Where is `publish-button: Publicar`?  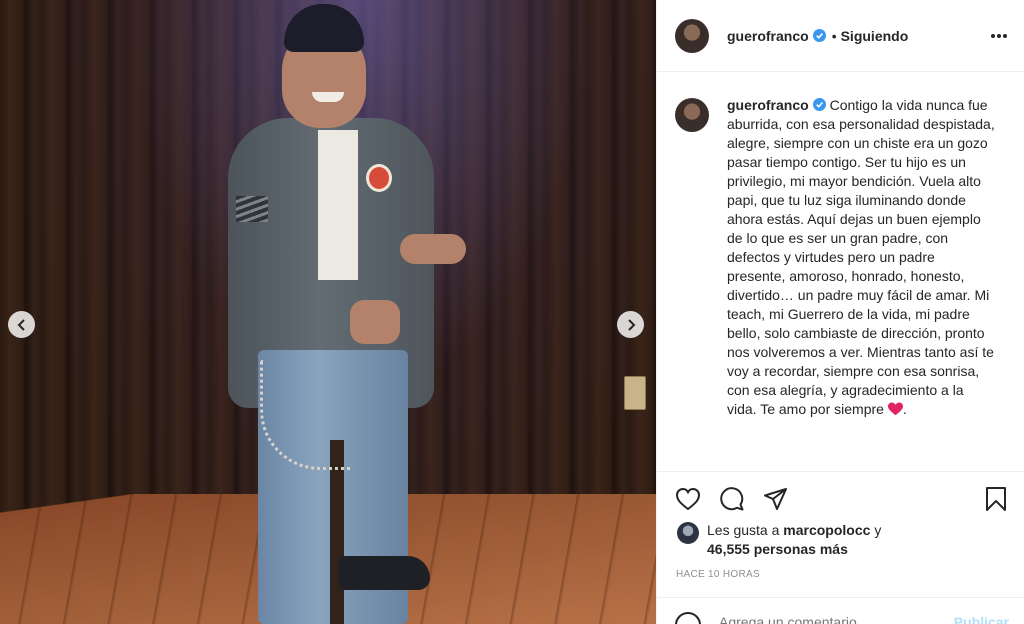 publish-button: Publicar is located at coordinates (981, 619).